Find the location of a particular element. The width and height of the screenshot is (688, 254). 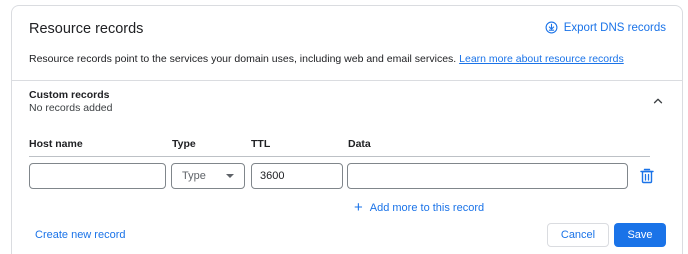

download-circle-icon is located at coordinates (551, 27).